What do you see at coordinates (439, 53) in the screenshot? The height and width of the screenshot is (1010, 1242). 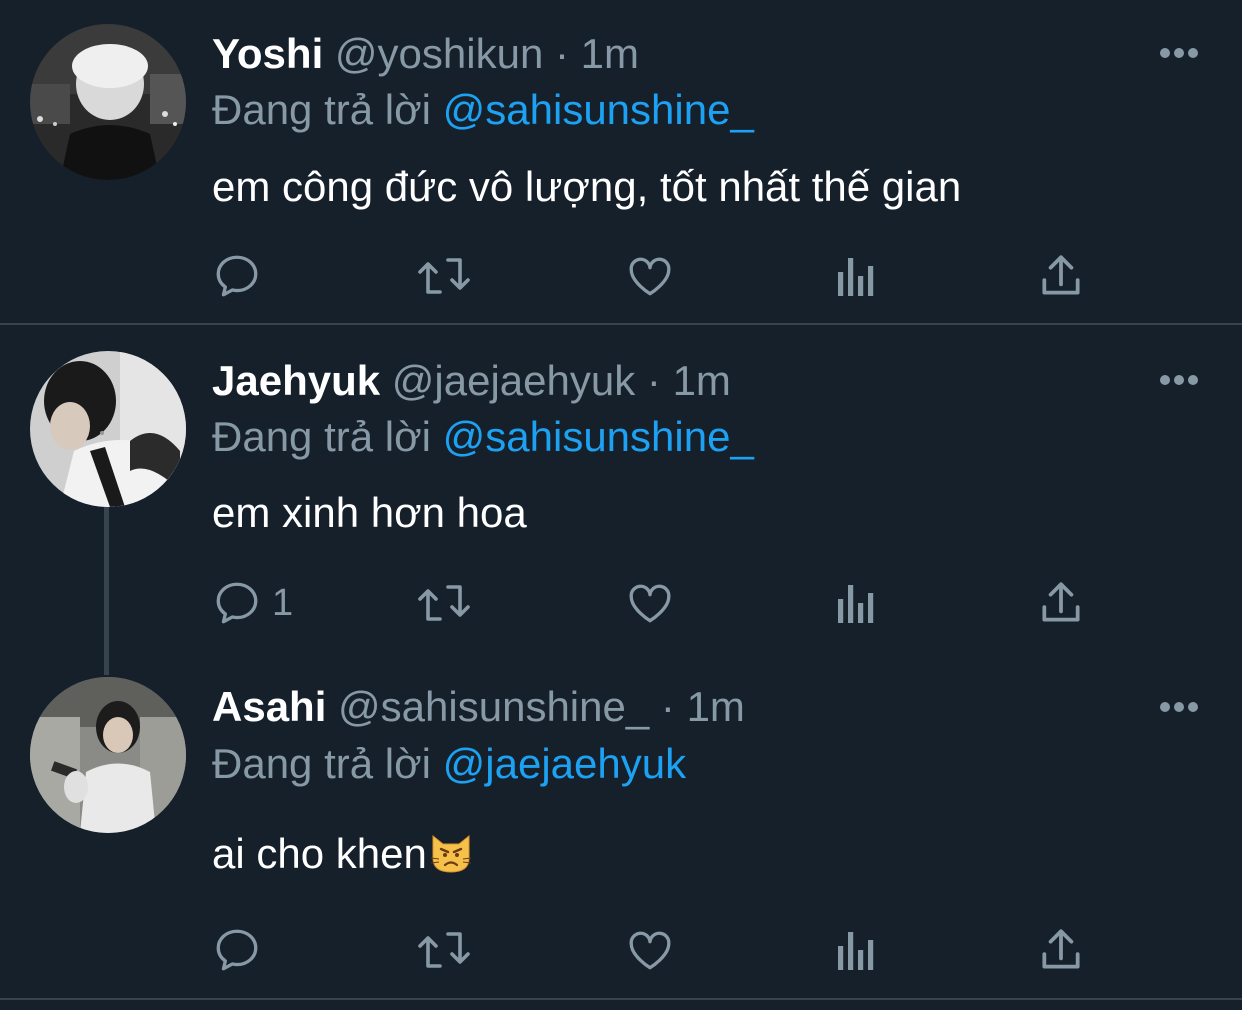 I see `user-handle: @yoshikun` at bounding box center [439, 53].